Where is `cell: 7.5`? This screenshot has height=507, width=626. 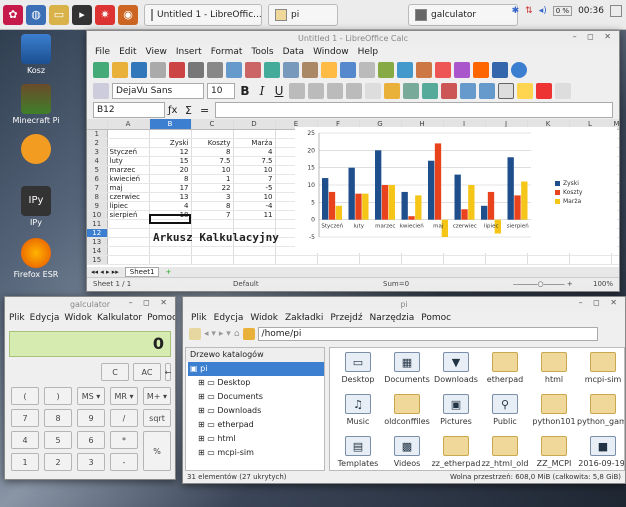
cell: 7.5 is located at coordinates (254, 161).